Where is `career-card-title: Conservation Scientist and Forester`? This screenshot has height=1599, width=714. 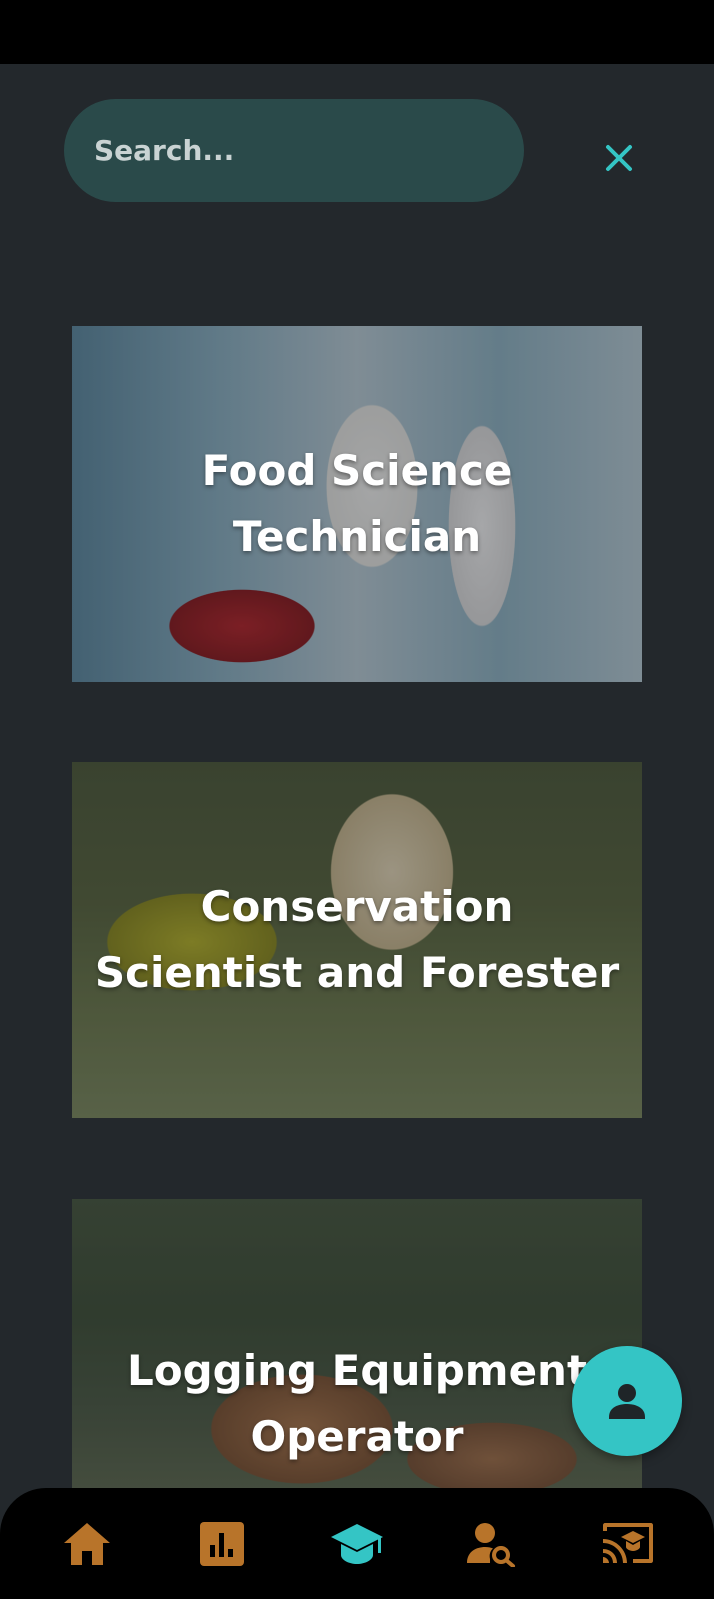
career-card-title: Conservation Scientist and Forester is located at coordinates (357, 939).